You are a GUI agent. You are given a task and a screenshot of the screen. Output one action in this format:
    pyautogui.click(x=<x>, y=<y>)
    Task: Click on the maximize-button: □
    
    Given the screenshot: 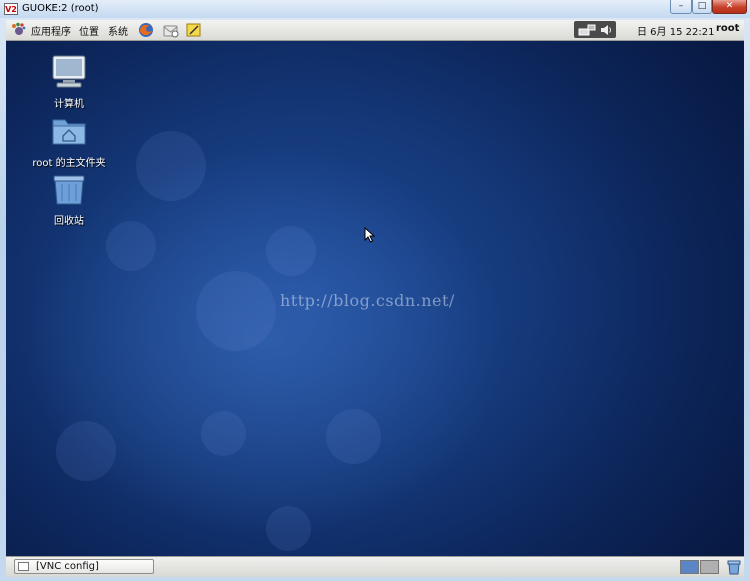 What is the action you would take?
    pyautogui.click(x=702, y=7)
    